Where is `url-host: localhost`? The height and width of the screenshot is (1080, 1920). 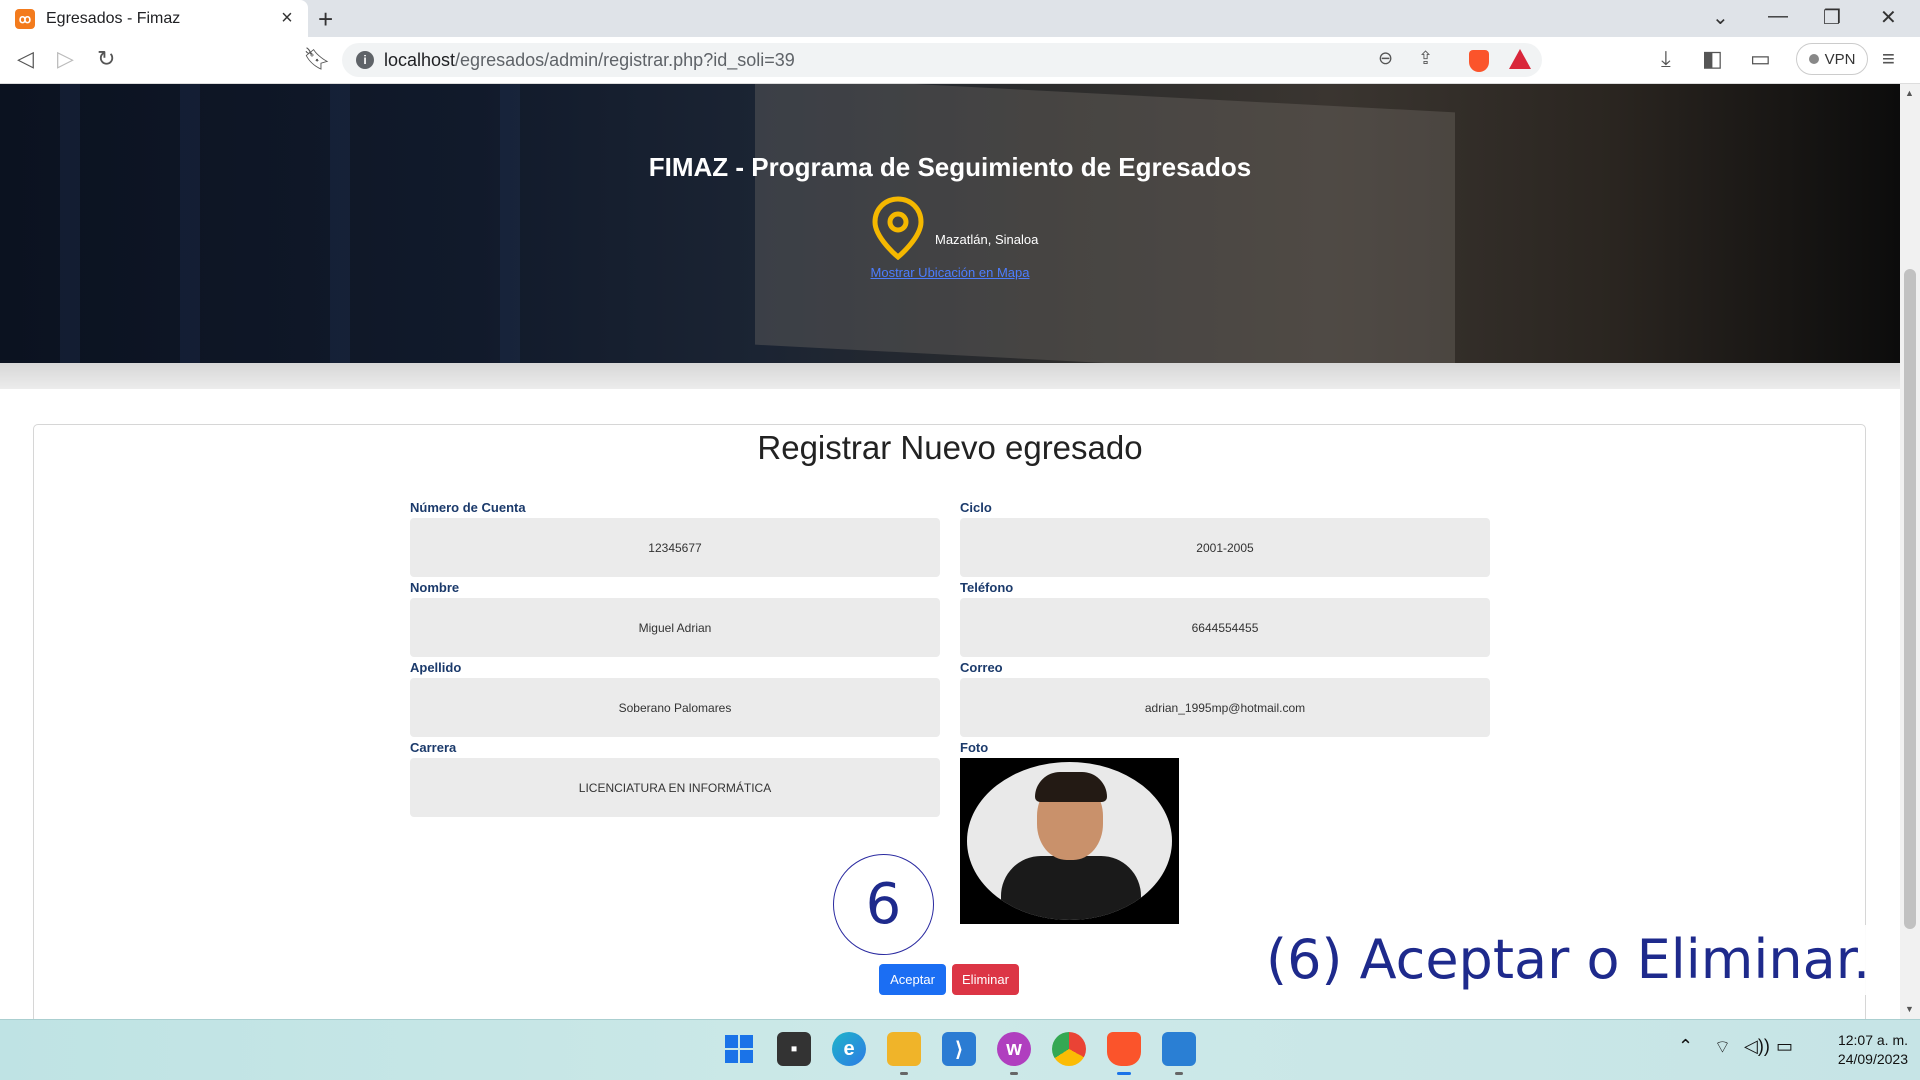 url-host: localhost is located at coordinates (420, 60).